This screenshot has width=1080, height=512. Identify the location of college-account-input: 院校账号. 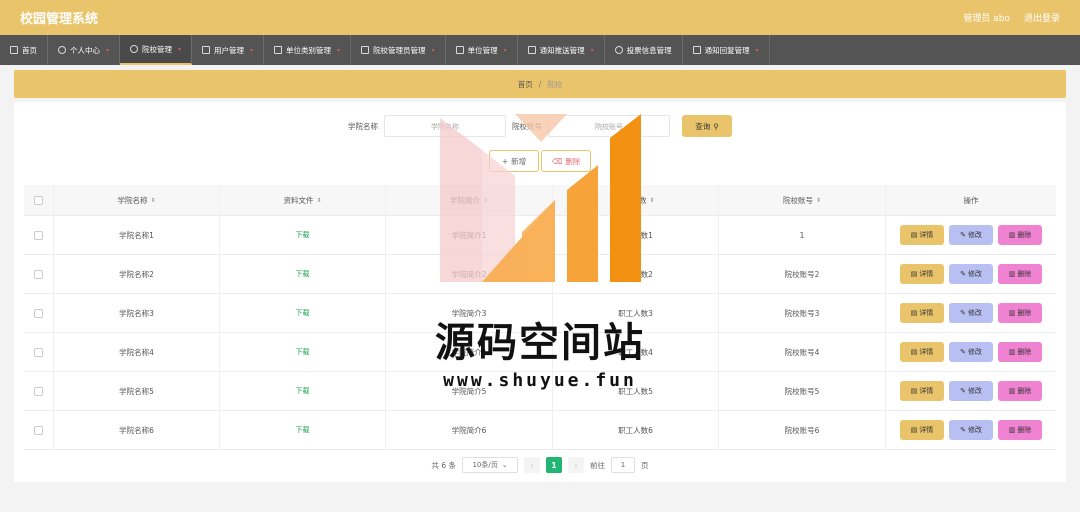
(609, 126).